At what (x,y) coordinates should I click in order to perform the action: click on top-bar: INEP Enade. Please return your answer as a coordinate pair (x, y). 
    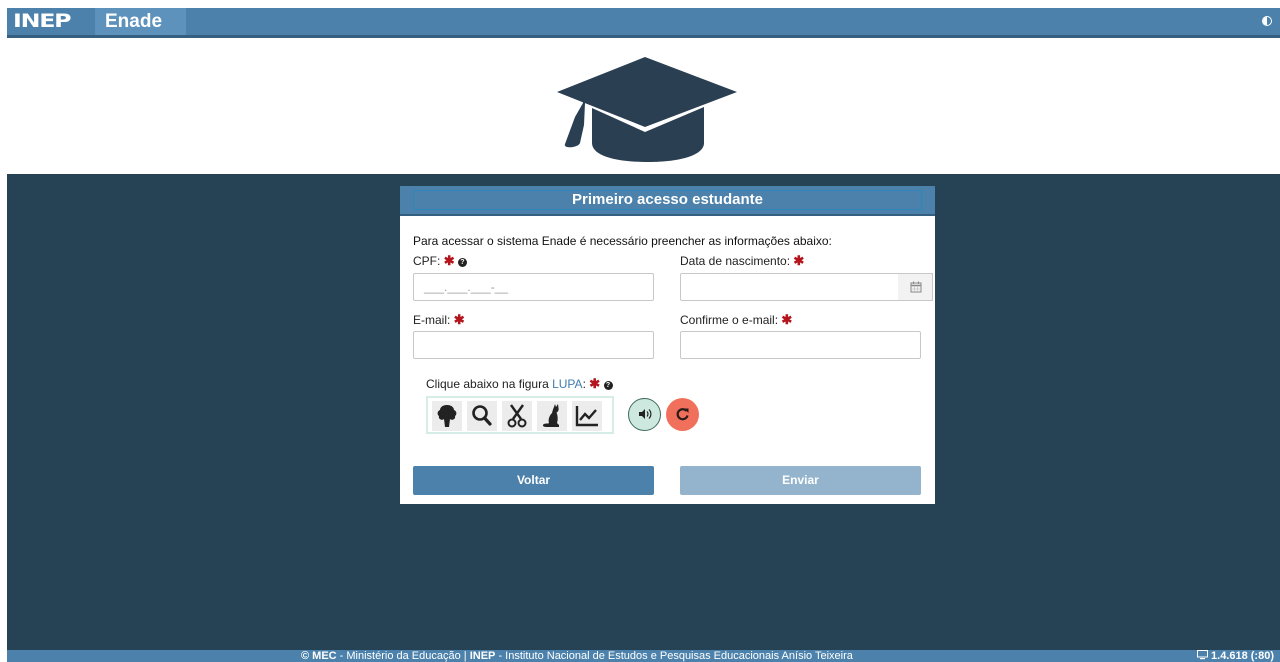
    Looking at the image, I should click on (643, 23).